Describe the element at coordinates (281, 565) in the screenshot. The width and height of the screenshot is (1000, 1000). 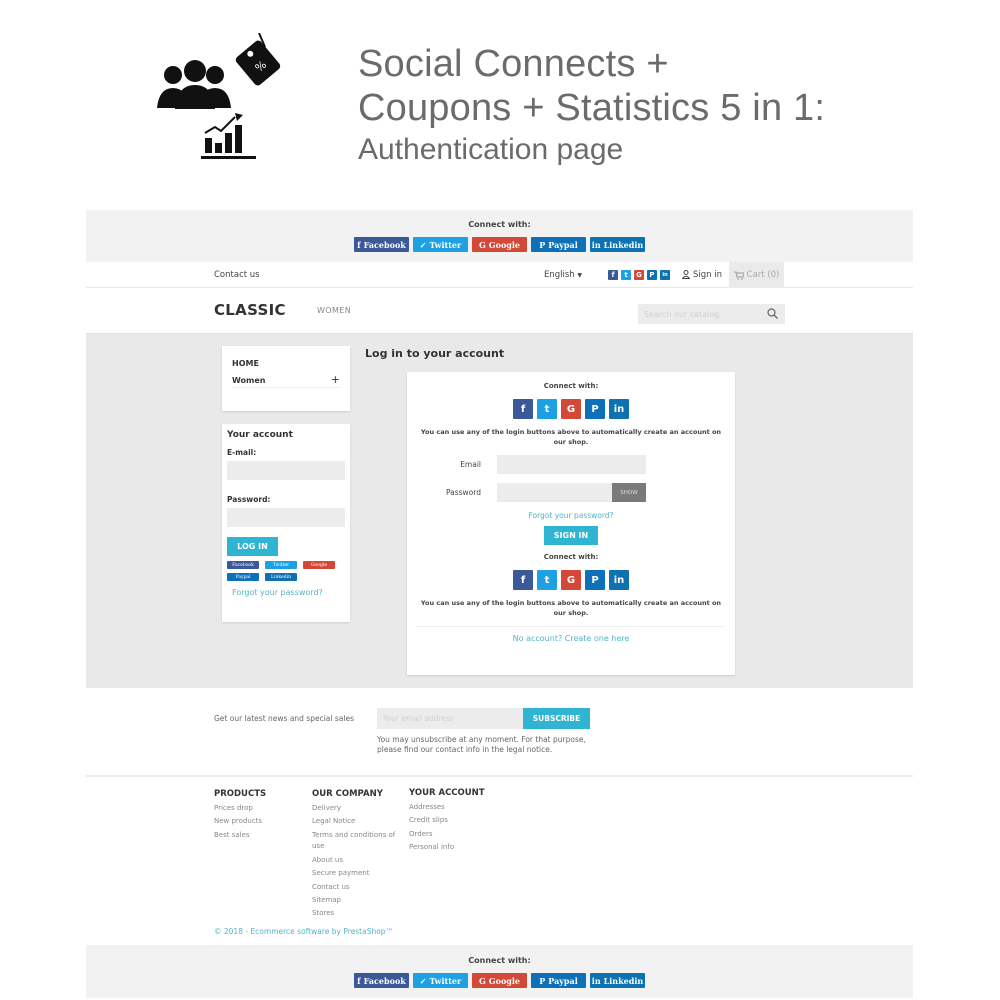
I see `twitter-button: Twitter` at that location.